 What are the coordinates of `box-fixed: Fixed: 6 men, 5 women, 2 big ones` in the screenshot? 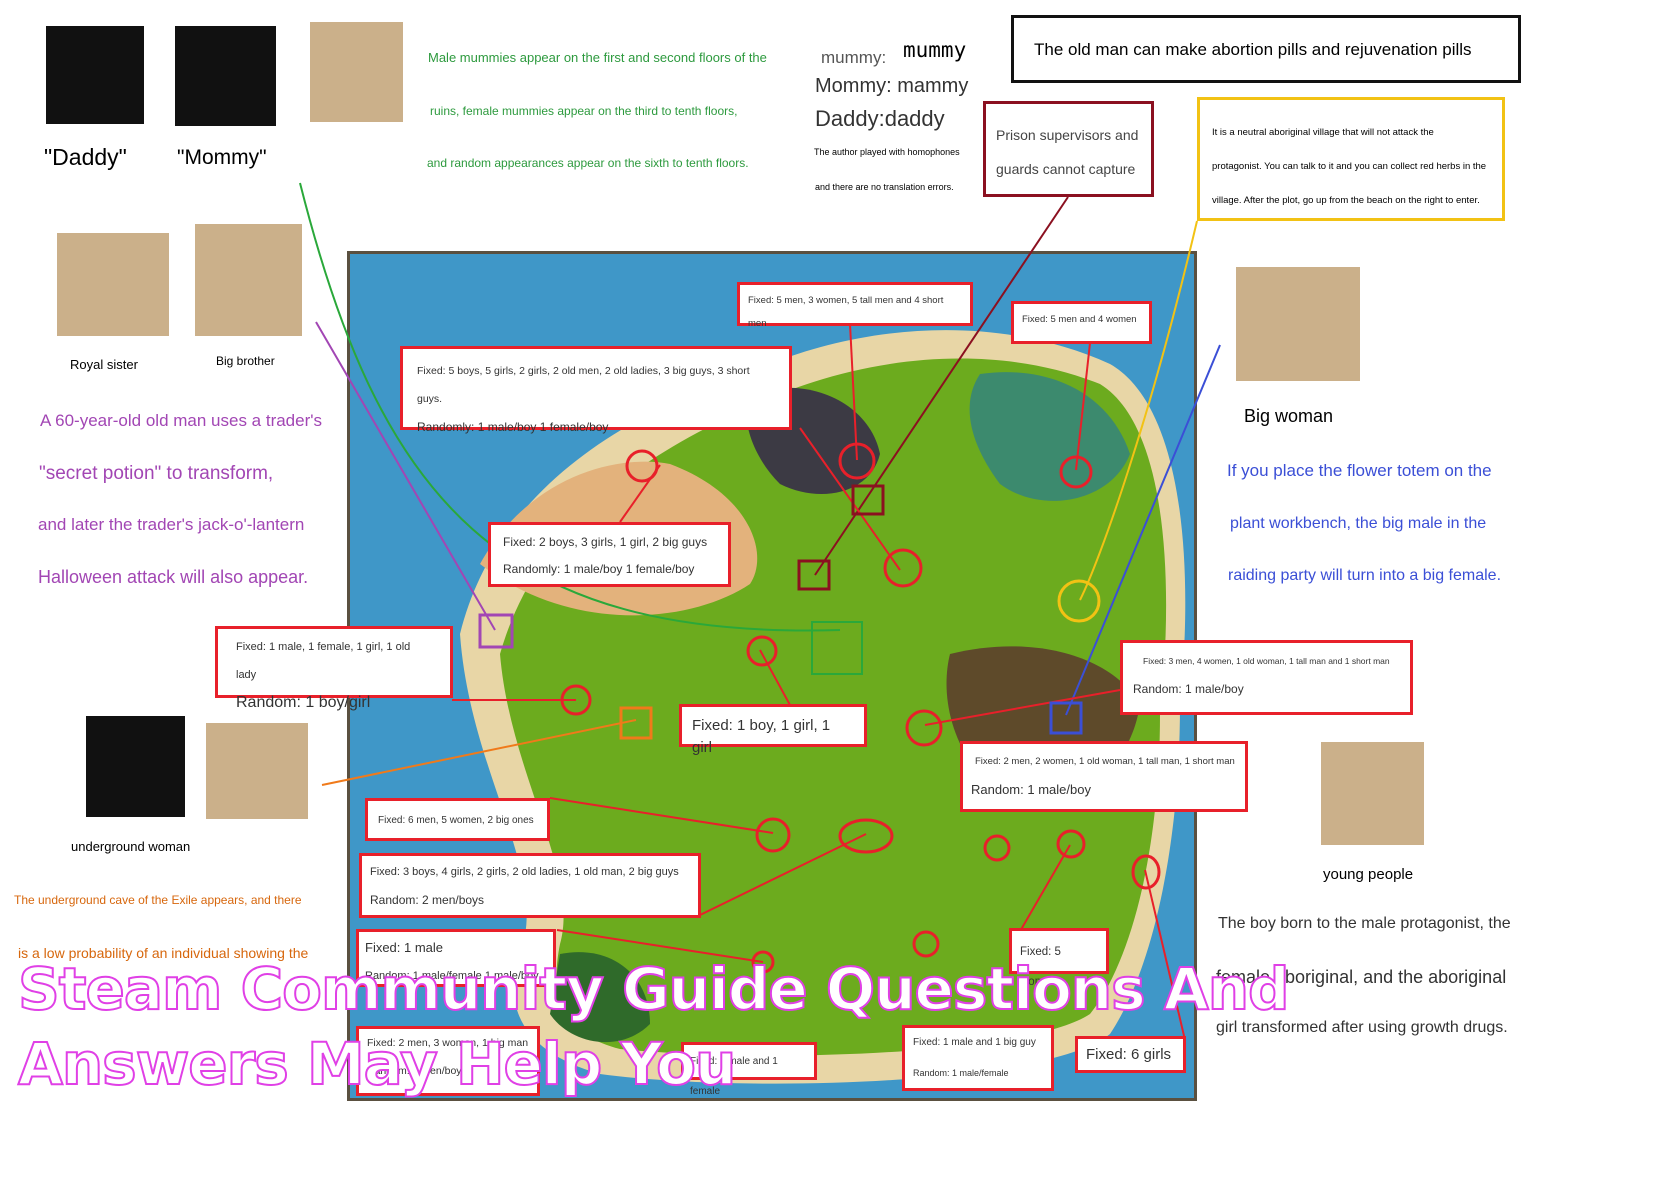 It's located at (456, 820).